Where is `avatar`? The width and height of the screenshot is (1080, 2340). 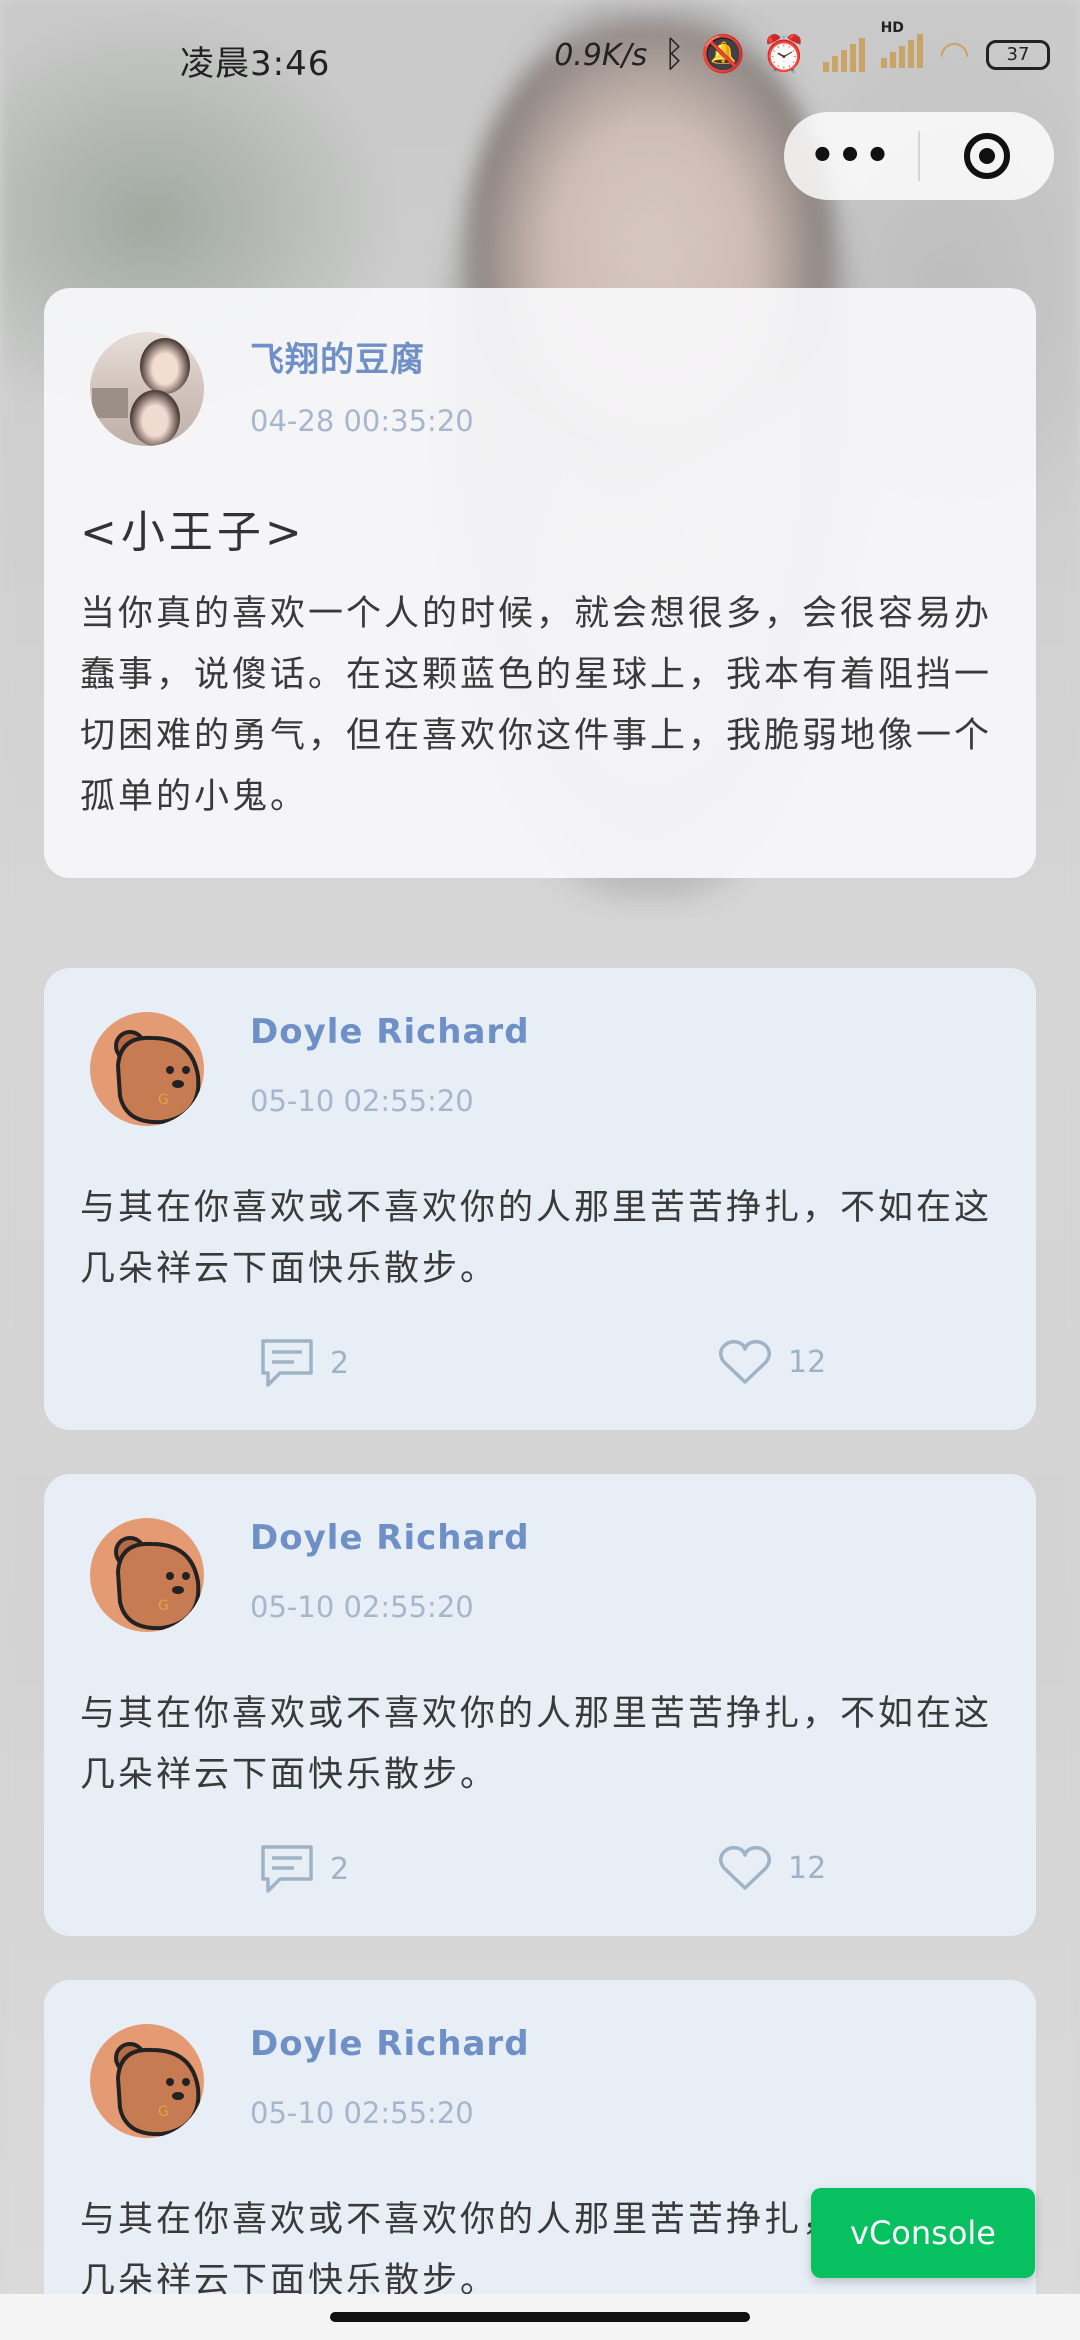
avatar is located at coordinates (147, 389).